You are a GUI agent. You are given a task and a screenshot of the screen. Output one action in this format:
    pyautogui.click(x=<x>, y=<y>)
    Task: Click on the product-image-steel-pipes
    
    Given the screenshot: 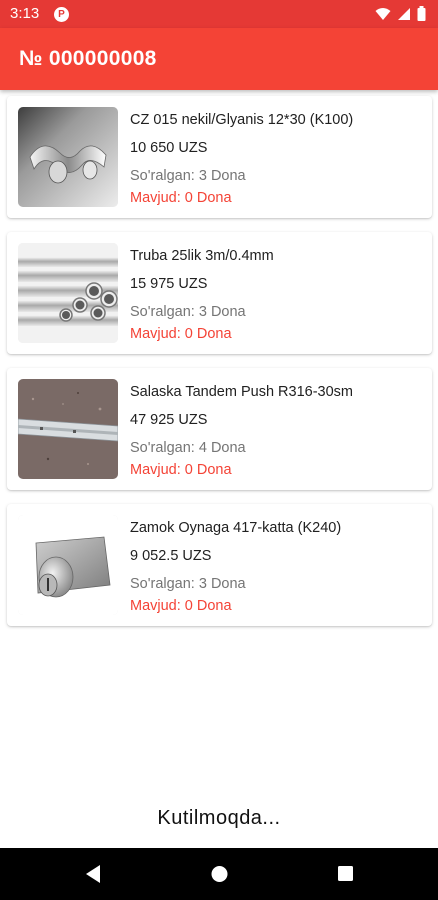 What is the action you would take?
    pyautogui.click(x=68, y=293)
    